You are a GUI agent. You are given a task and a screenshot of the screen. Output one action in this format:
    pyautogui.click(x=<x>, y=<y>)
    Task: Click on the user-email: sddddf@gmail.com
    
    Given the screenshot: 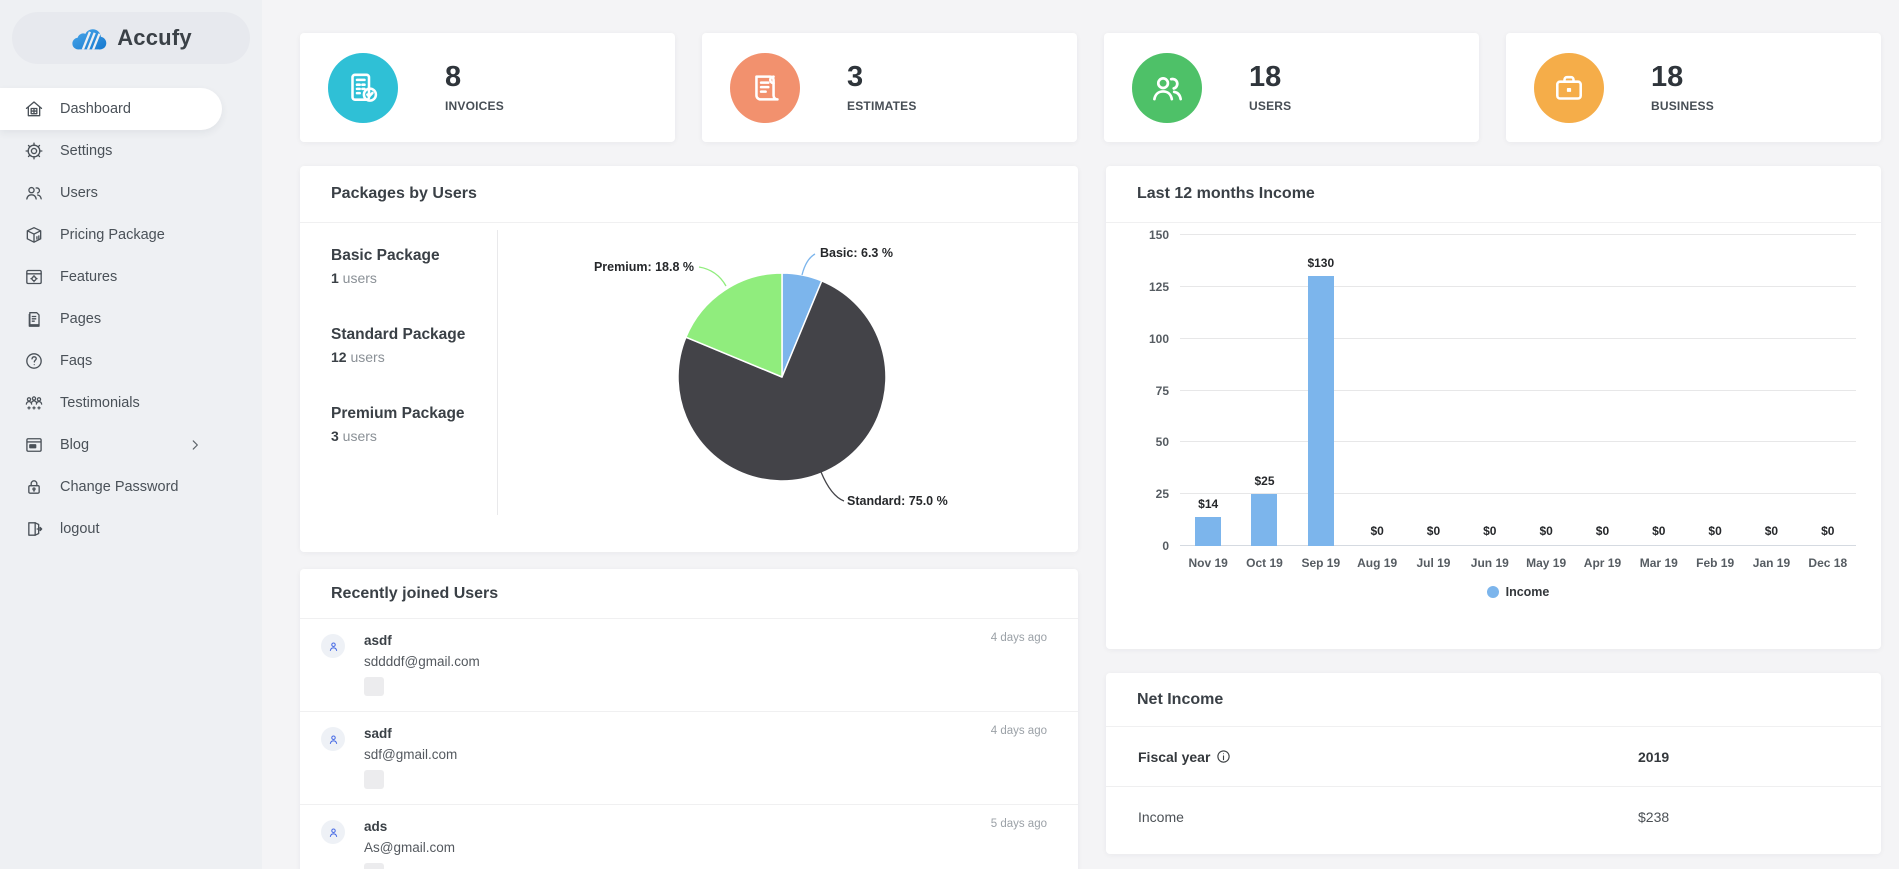 What is the action you would take?
    pyautogui.click(x=422, y=661)
    